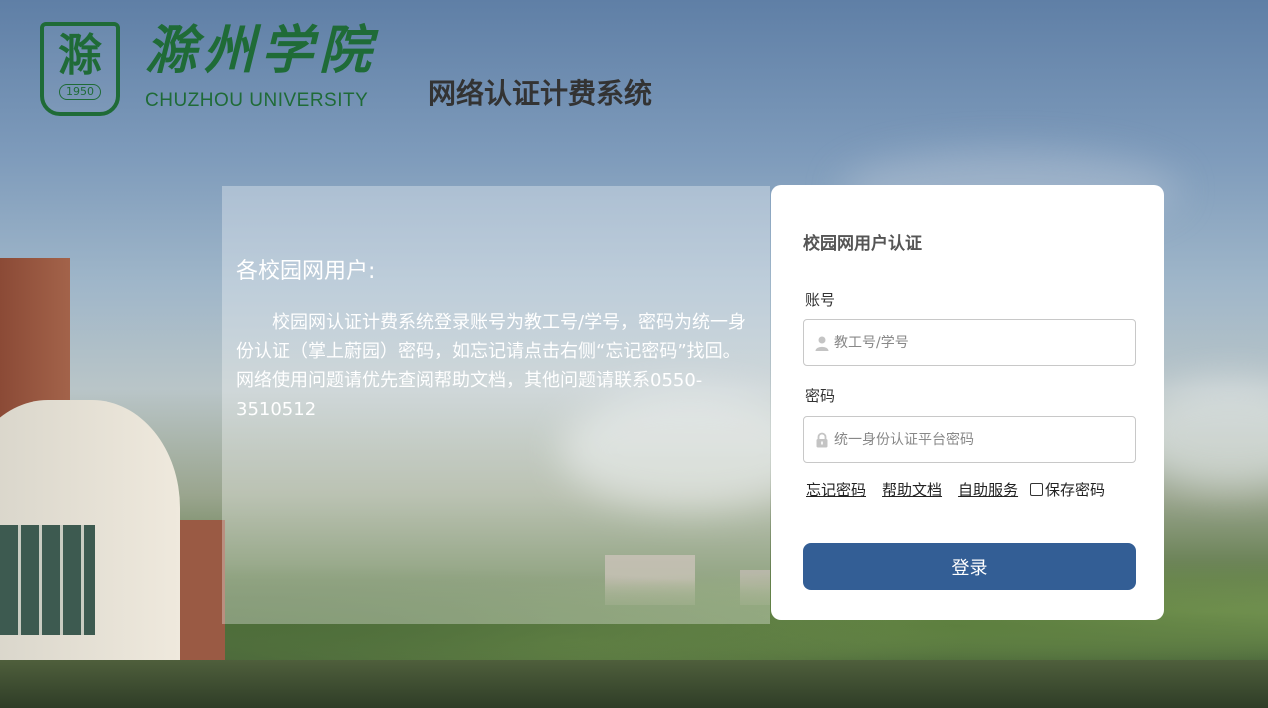 The width and height of the screenshot is (1268, 708). I want to click on login-title: 校园网用户认证, so click(862, 244).